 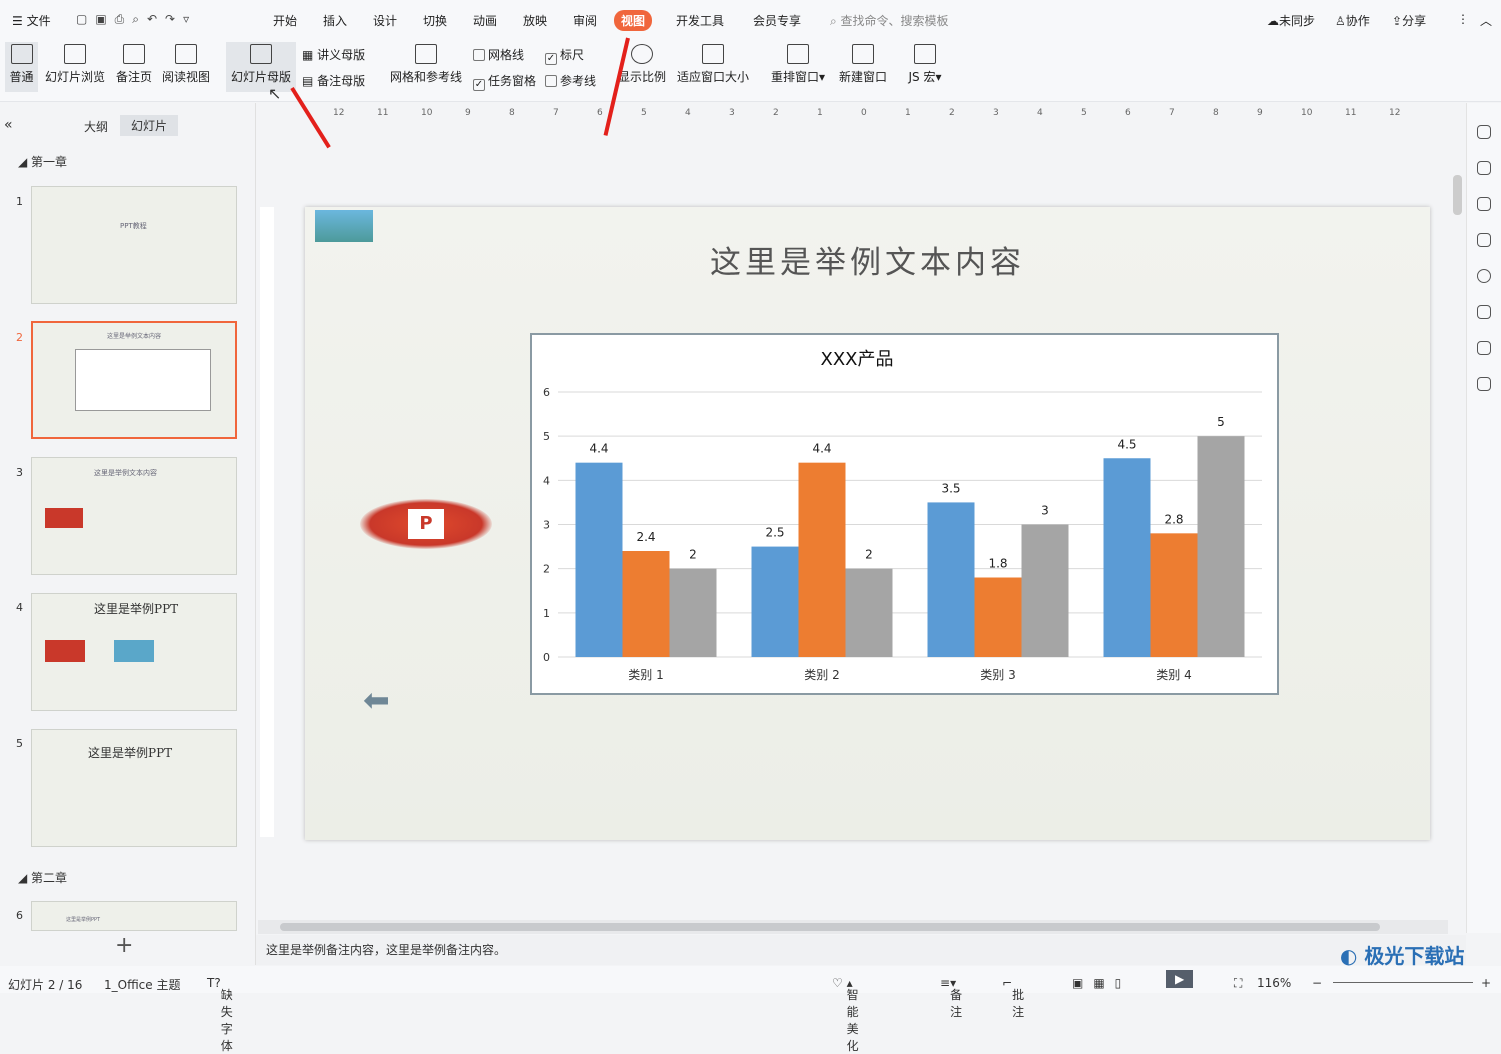 What do you see at coordinates (1291, 20) in the screenshot?
I see `sync-button: ☁未同步` at bounding box center [1291, 20].